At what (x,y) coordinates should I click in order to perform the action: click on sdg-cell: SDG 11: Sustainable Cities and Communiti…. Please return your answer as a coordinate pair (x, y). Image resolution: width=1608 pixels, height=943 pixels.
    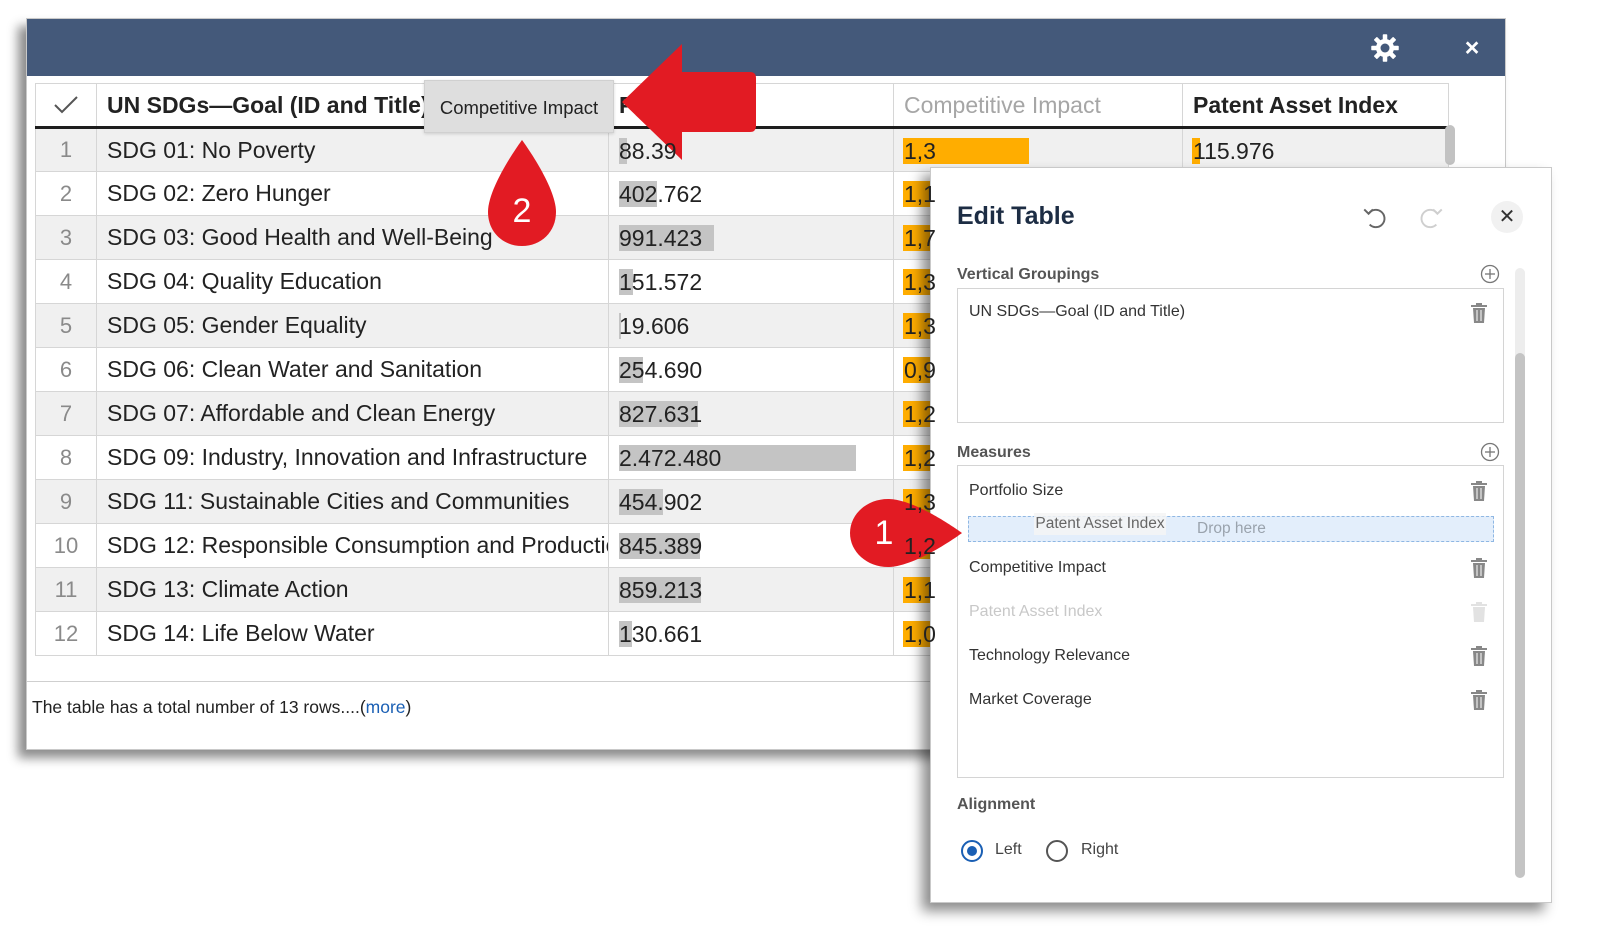
    Looking at the image, I should click on (352, 501).